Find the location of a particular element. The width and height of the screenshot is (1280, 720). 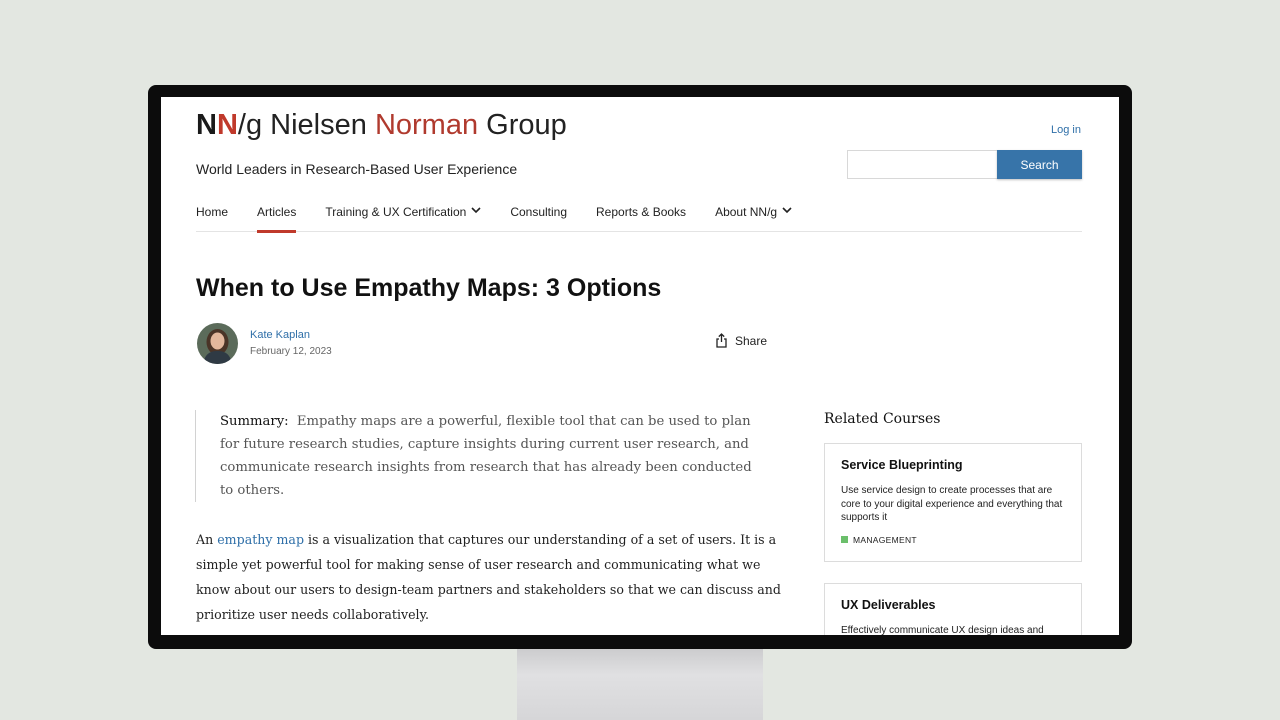

course-category-label: MANAGEMENT is located at coordinates (885, 539).